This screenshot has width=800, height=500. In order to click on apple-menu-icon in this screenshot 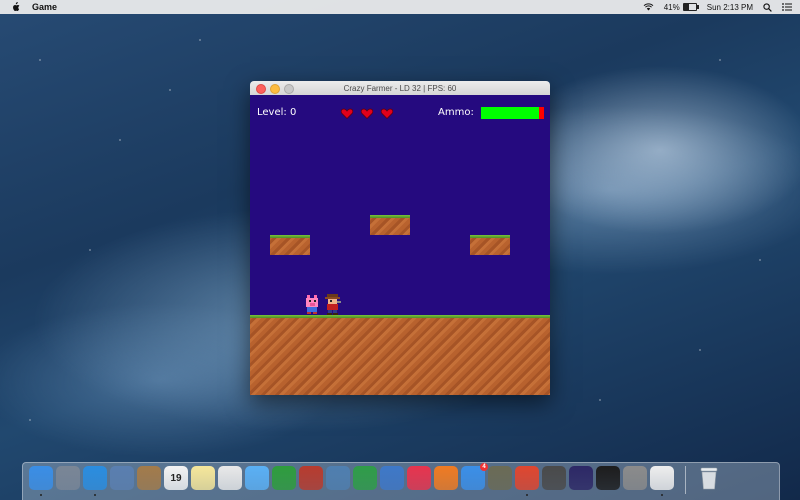, I will do `click(15, 7)`.